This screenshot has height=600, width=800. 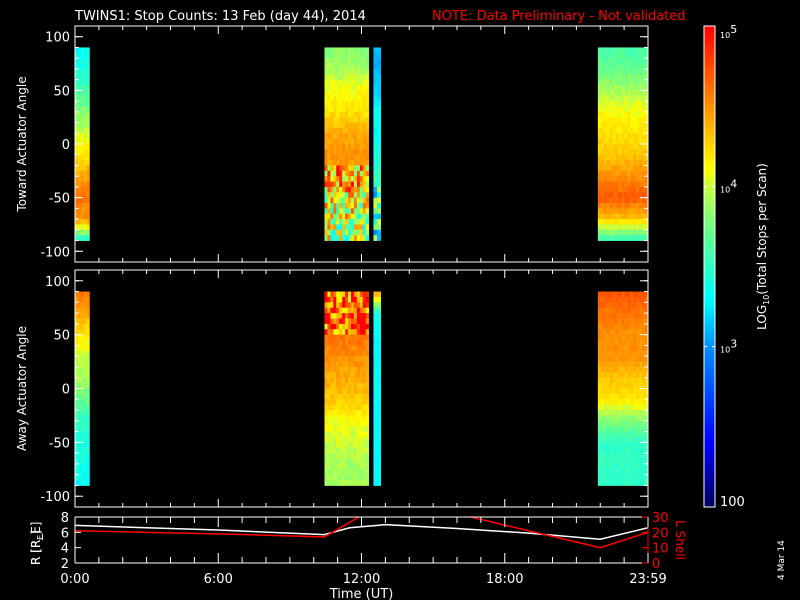 What do you see at coordinates (733, 183) in the screenshot?
I see `colorbar-tick-exponent: 4` at bounding box center [733, 183].